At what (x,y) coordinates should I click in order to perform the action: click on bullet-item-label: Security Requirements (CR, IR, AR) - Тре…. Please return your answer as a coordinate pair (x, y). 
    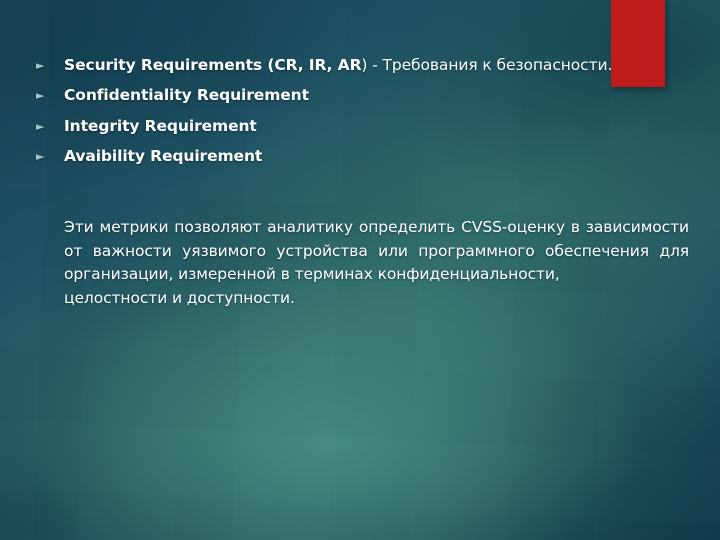
    Looking at the image, I should click on (374, 65).